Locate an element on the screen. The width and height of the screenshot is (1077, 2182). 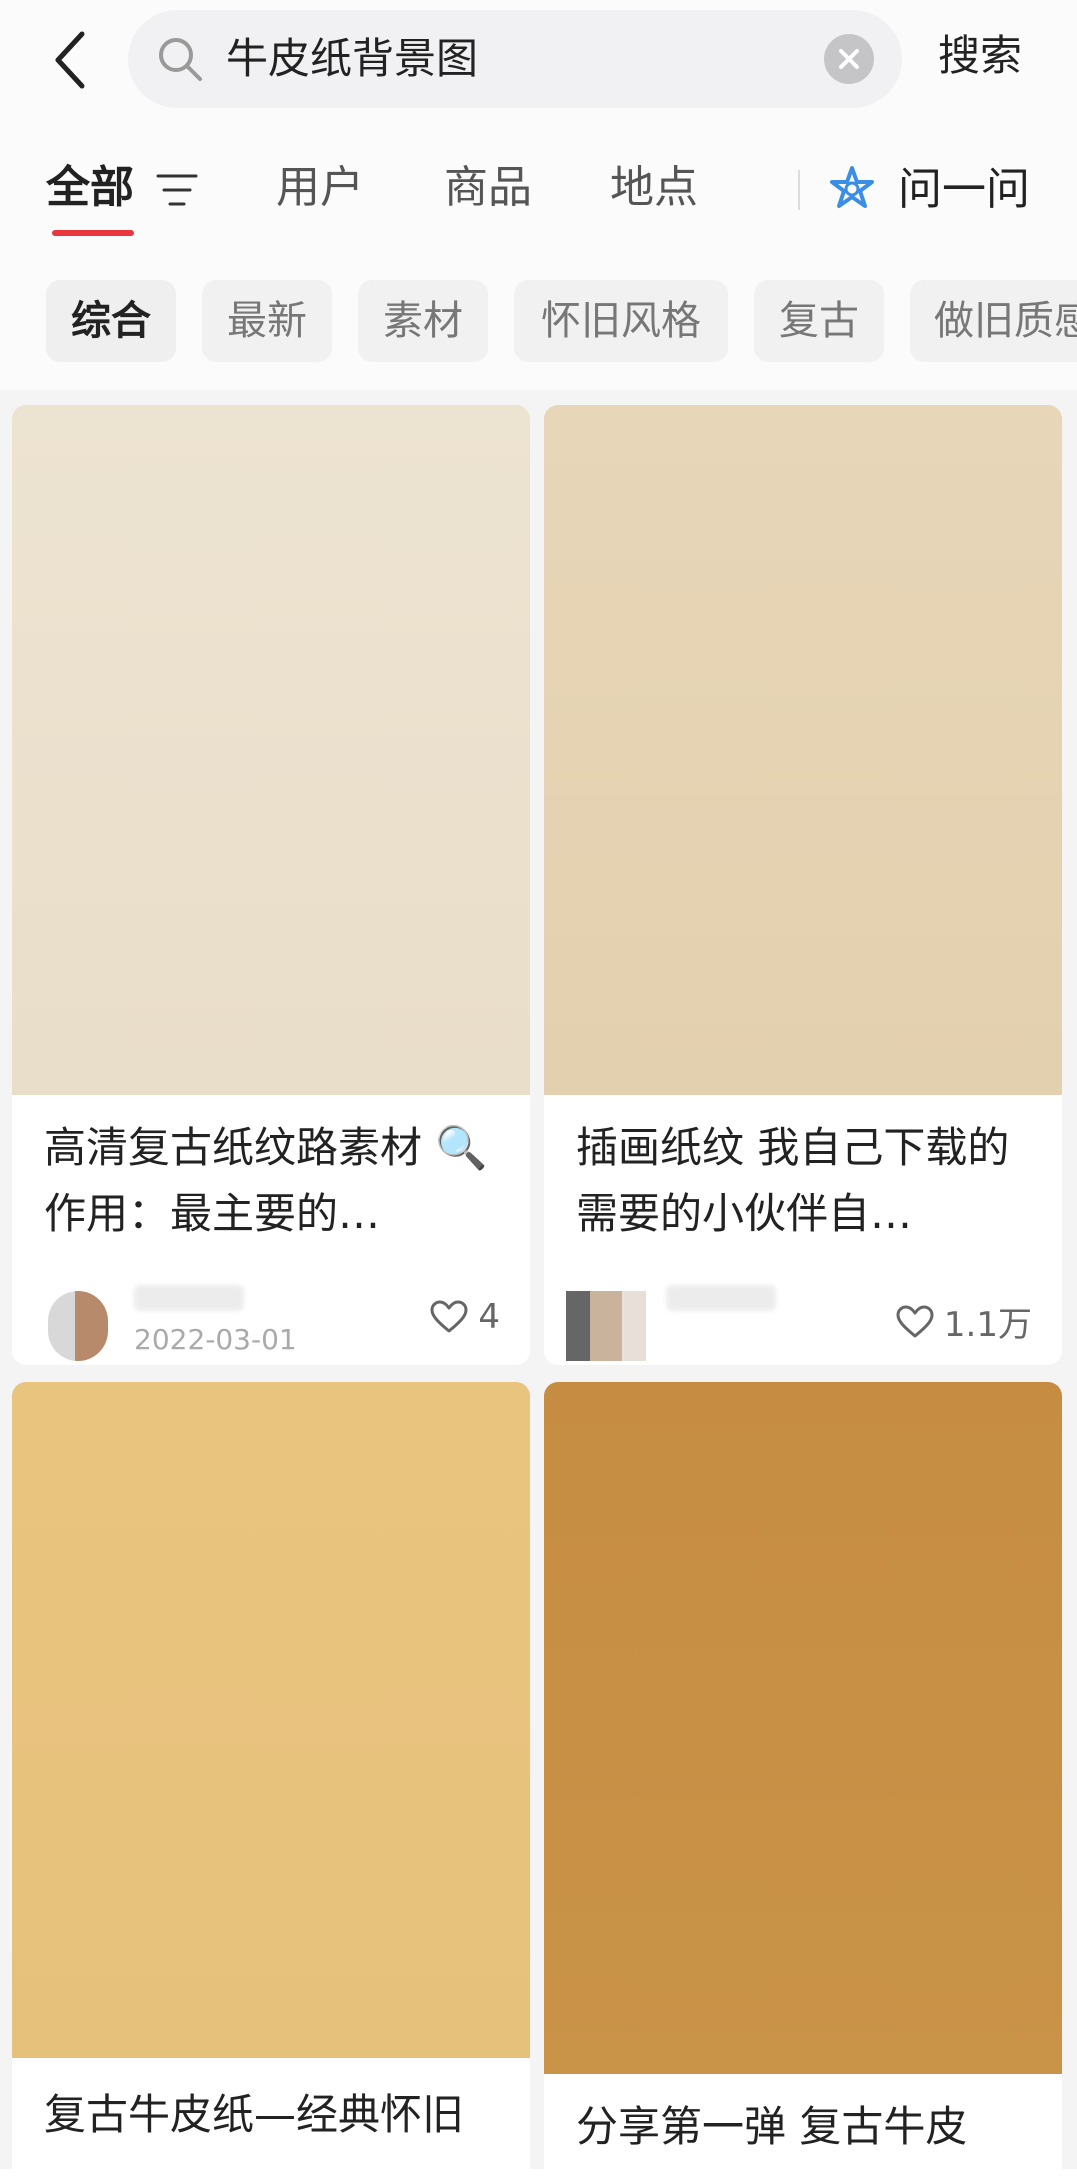
result-type-tabs: 全部 用户 商品 地点 问一问 is located at coordinates (538, 185).